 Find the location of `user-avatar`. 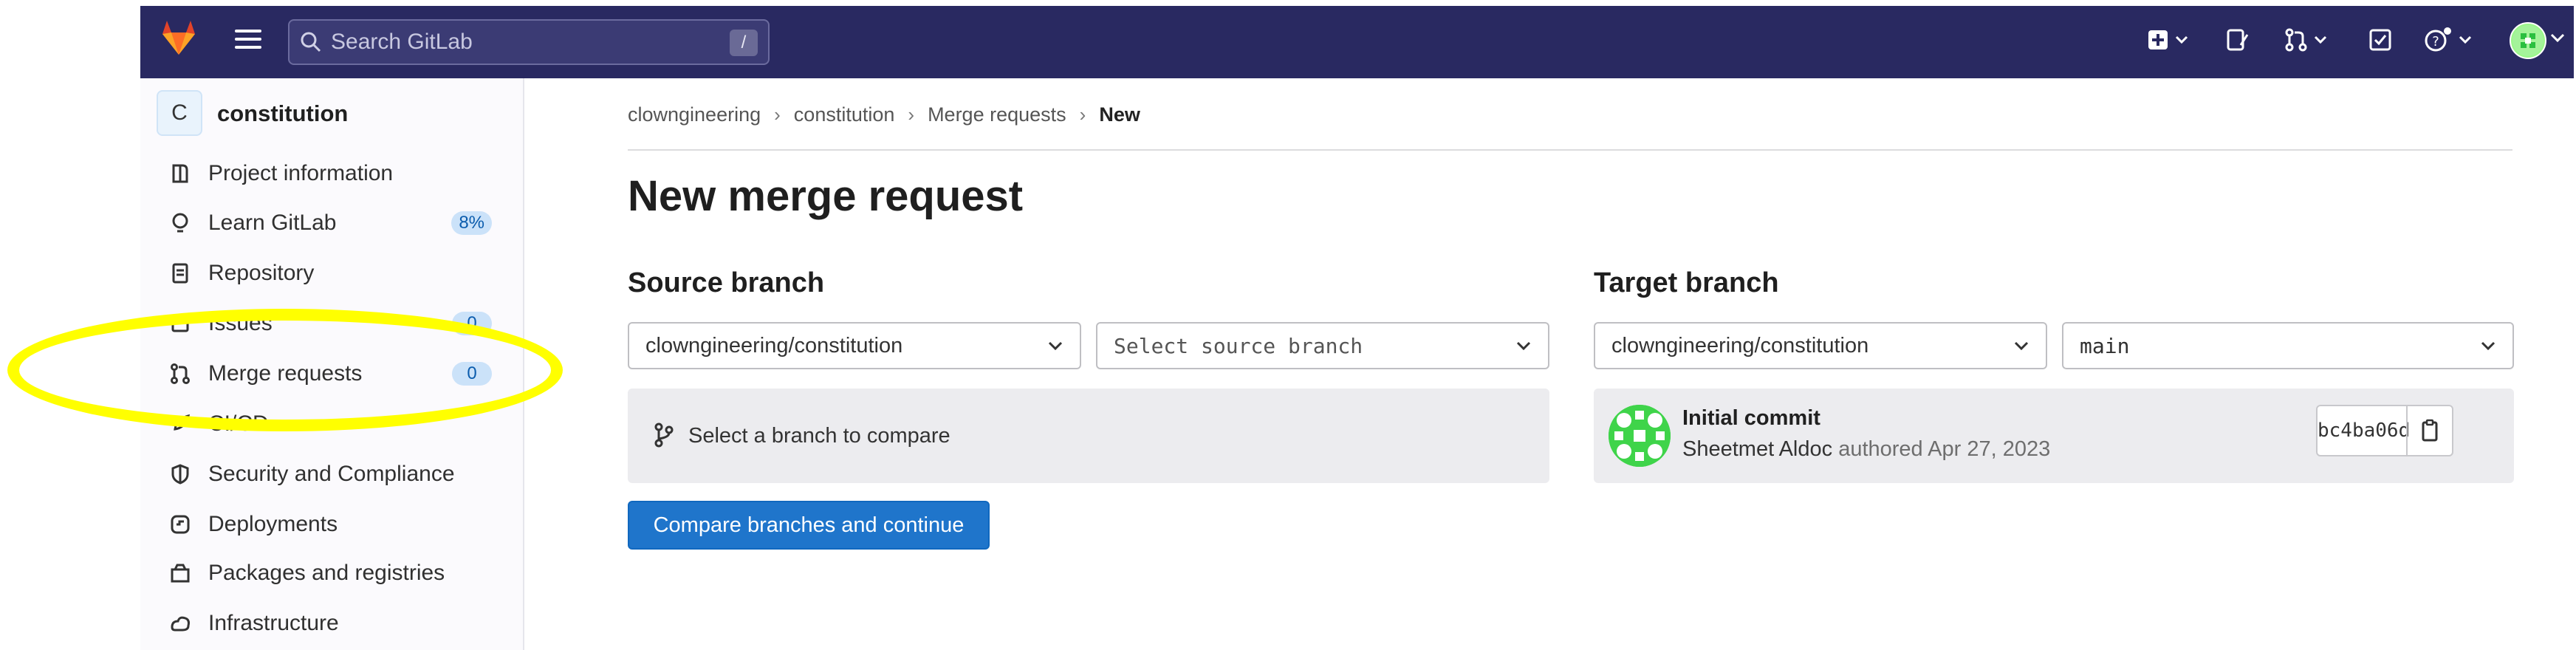

user-avatar is located at coordinates (2528, 41).